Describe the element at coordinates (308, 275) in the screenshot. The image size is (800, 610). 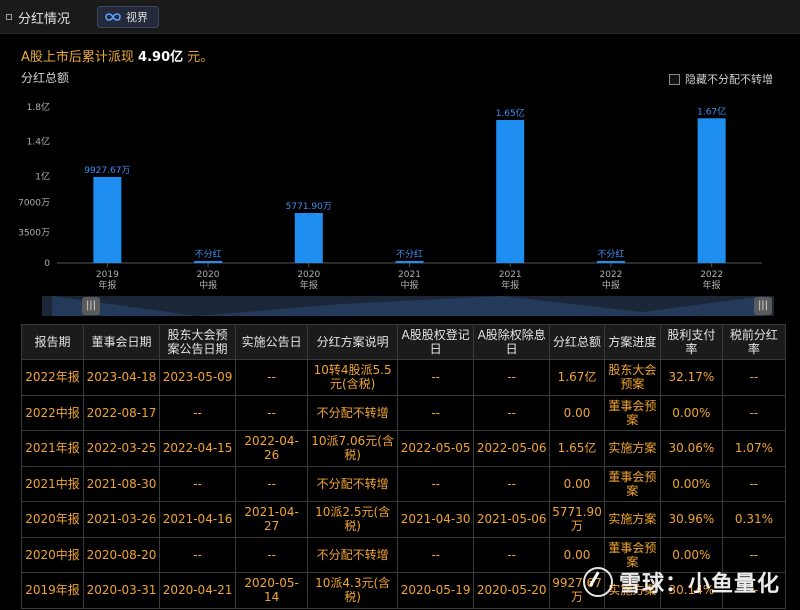
I see `x-tick-label-year: 2020` at that location.